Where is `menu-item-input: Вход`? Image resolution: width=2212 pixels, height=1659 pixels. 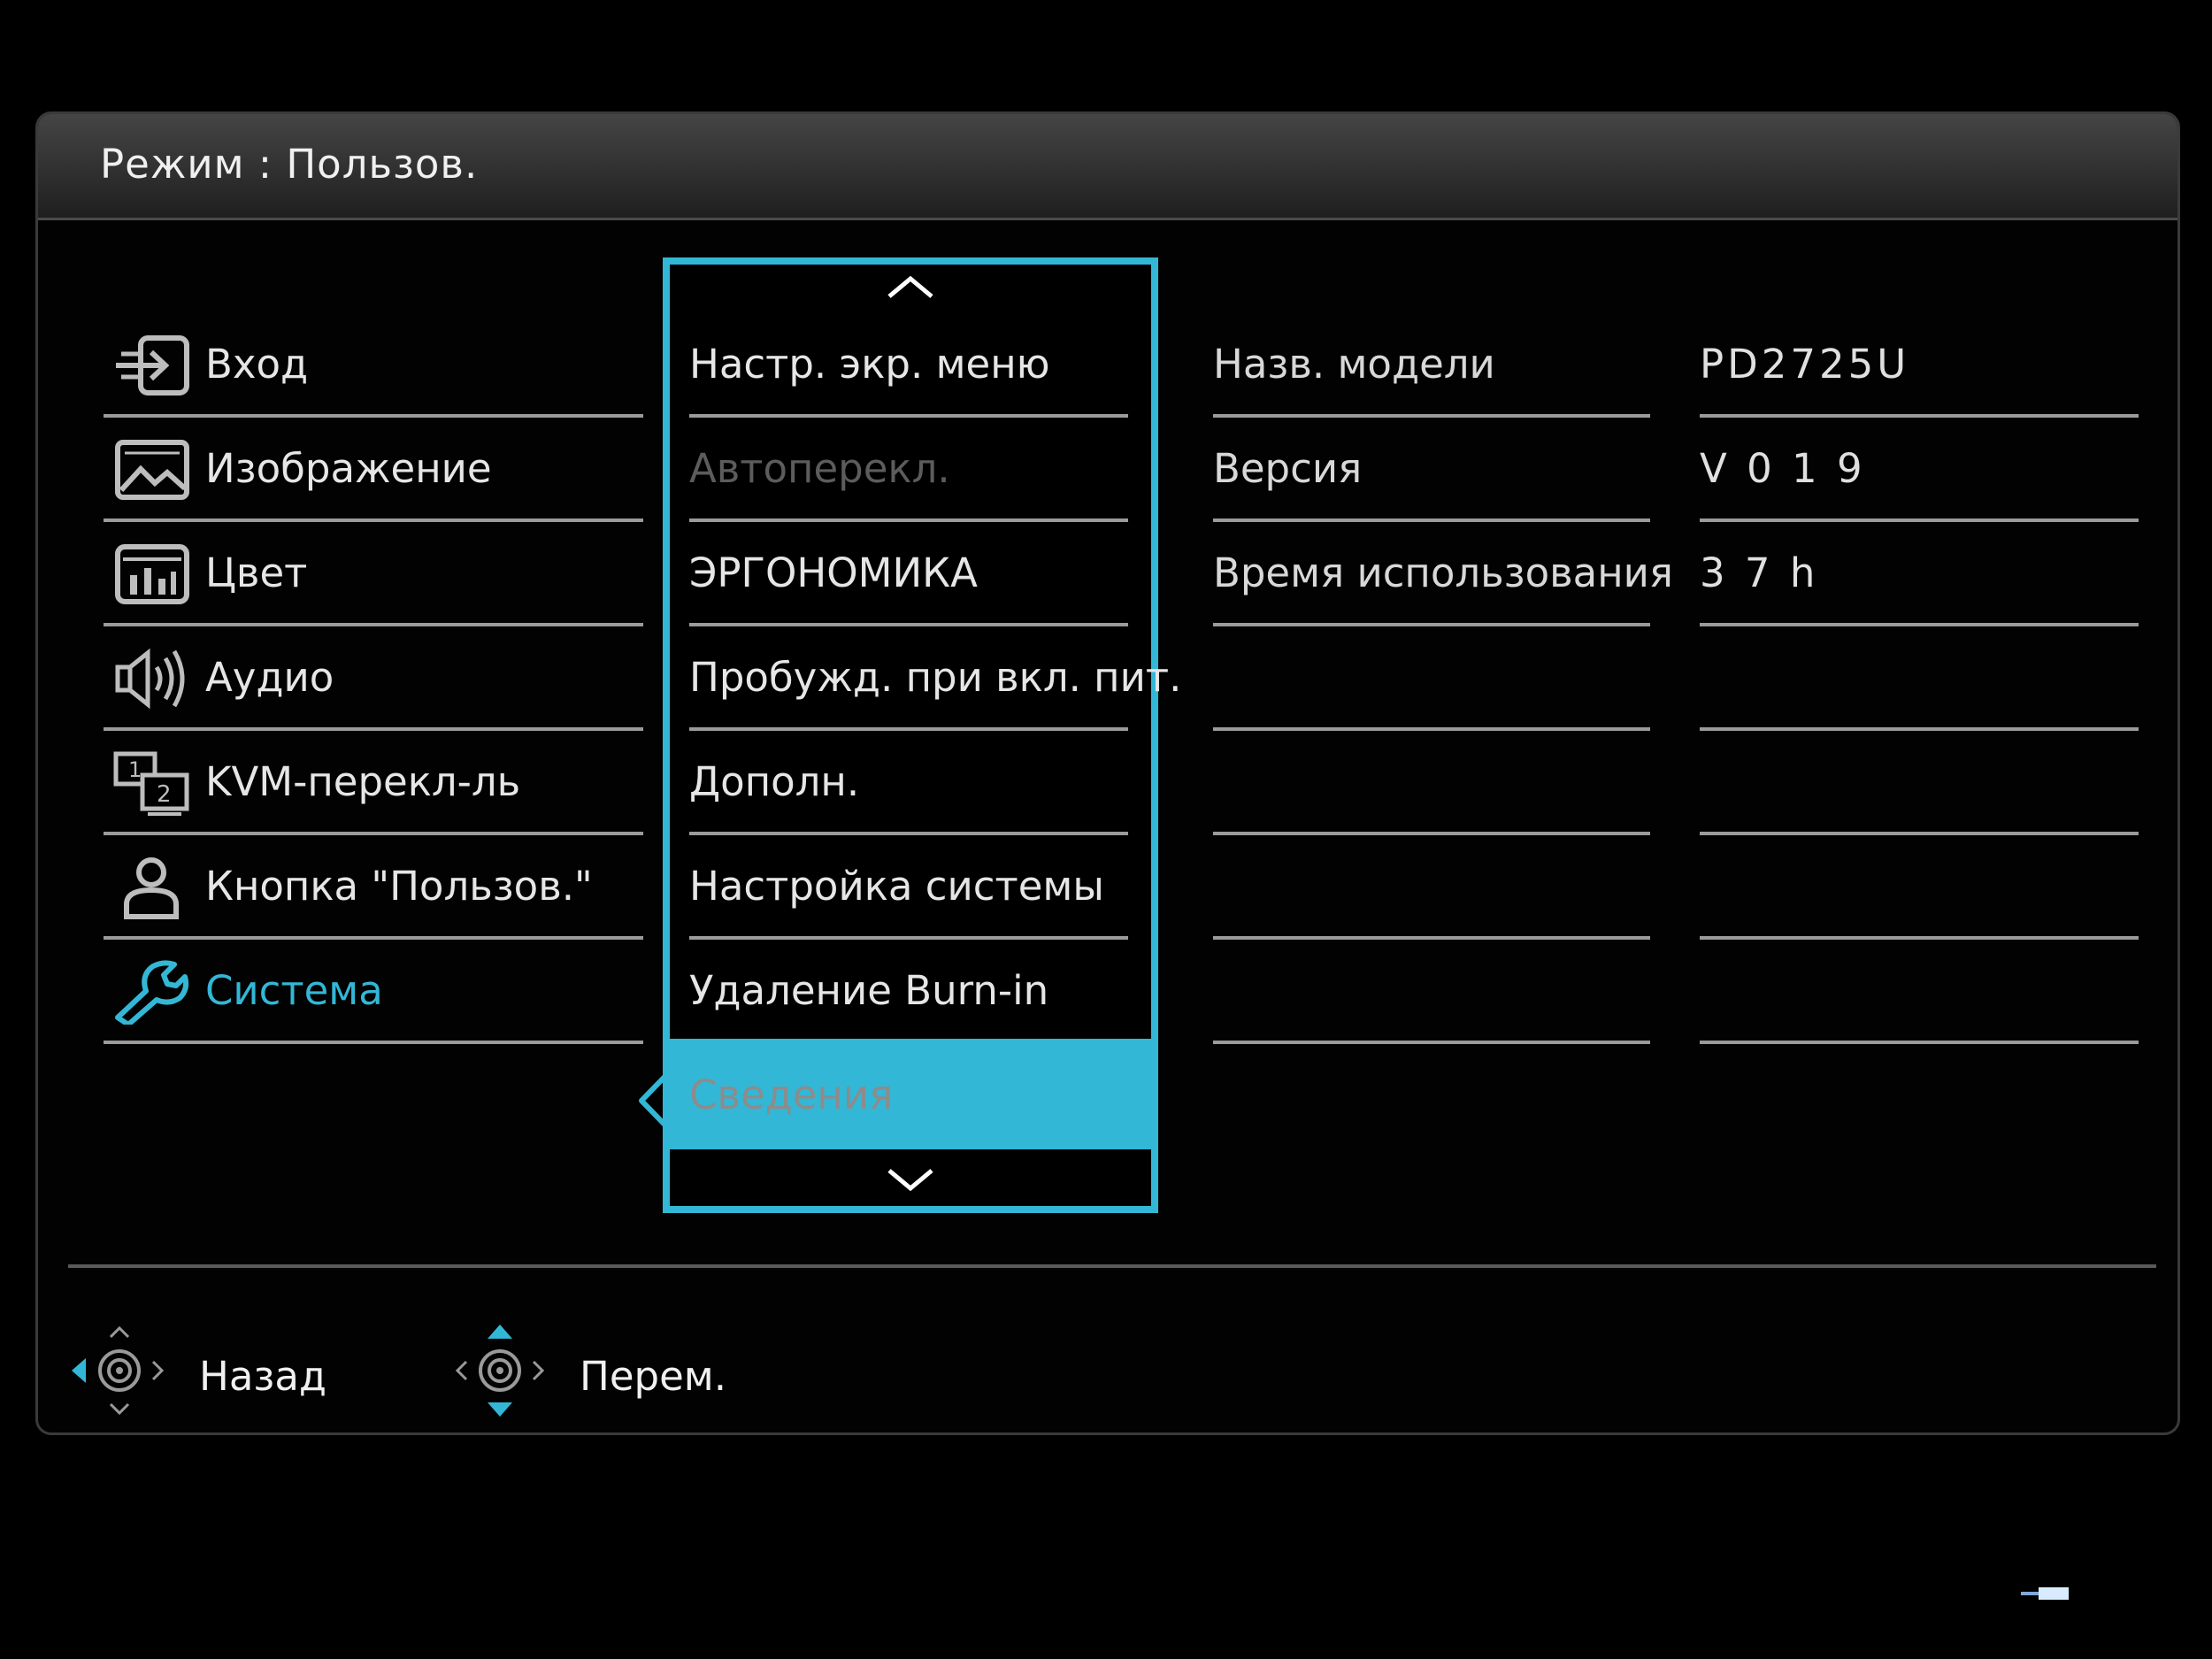 menu-item-input: Вход is located at coordinates (374, 365).